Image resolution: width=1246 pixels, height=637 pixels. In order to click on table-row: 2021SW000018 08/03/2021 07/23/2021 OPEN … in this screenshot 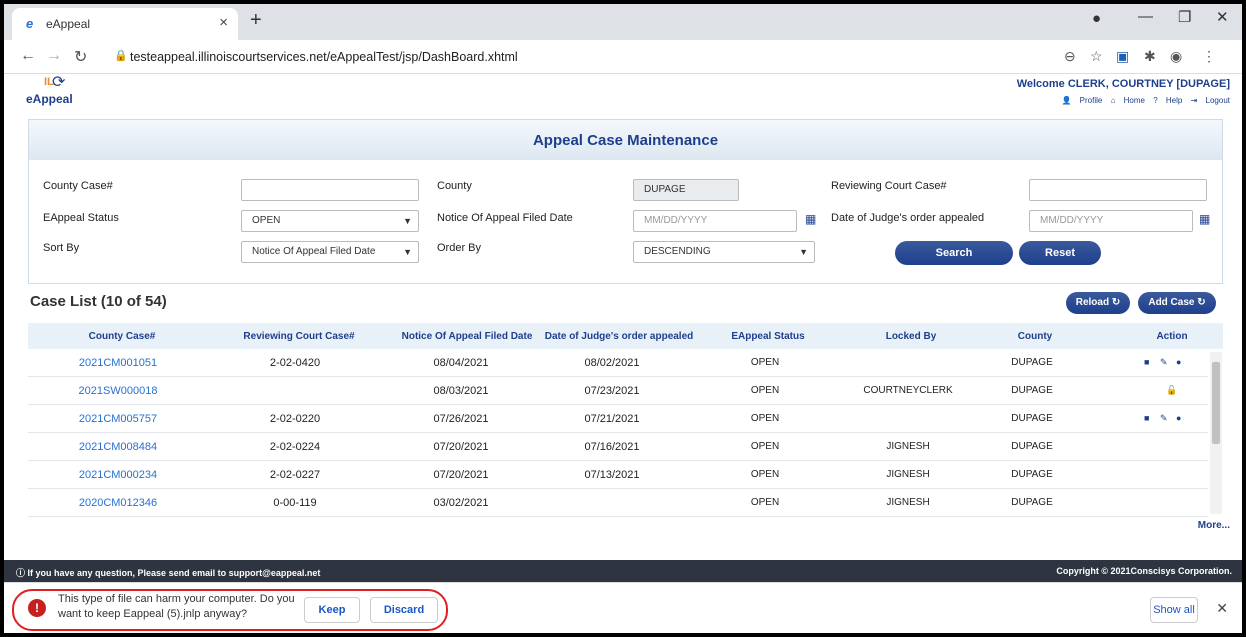, I will do `click(618, 391)`.